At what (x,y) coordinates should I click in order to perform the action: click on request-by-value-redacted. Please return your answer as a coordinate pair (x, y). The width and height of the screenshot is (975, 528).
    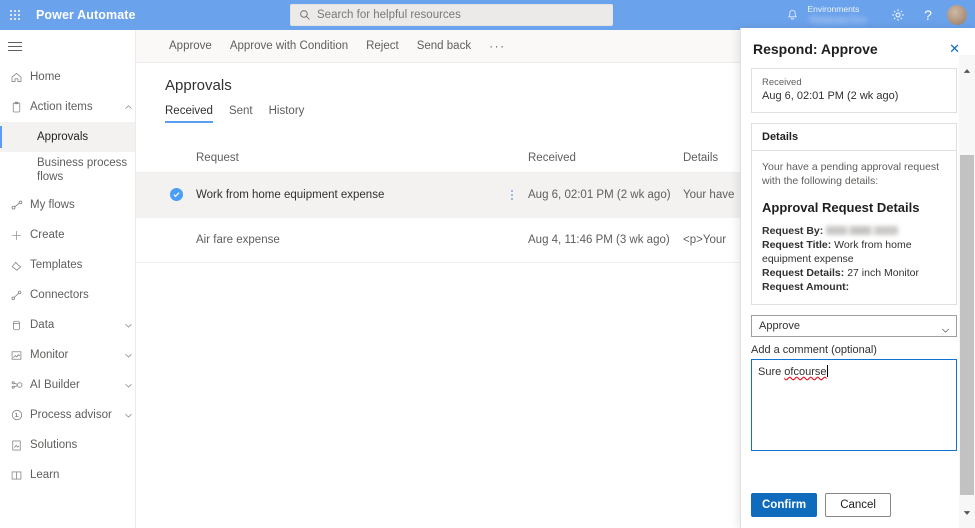
    Looking at the image, I should click on (862, 230).